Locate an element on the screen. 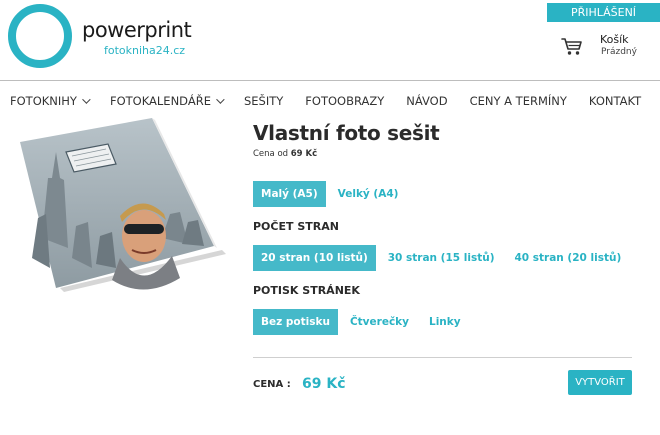 The width and height of the screenshot is (660, 435). nav-item-navod: NÁVOD is located at coordinates (426, 101).